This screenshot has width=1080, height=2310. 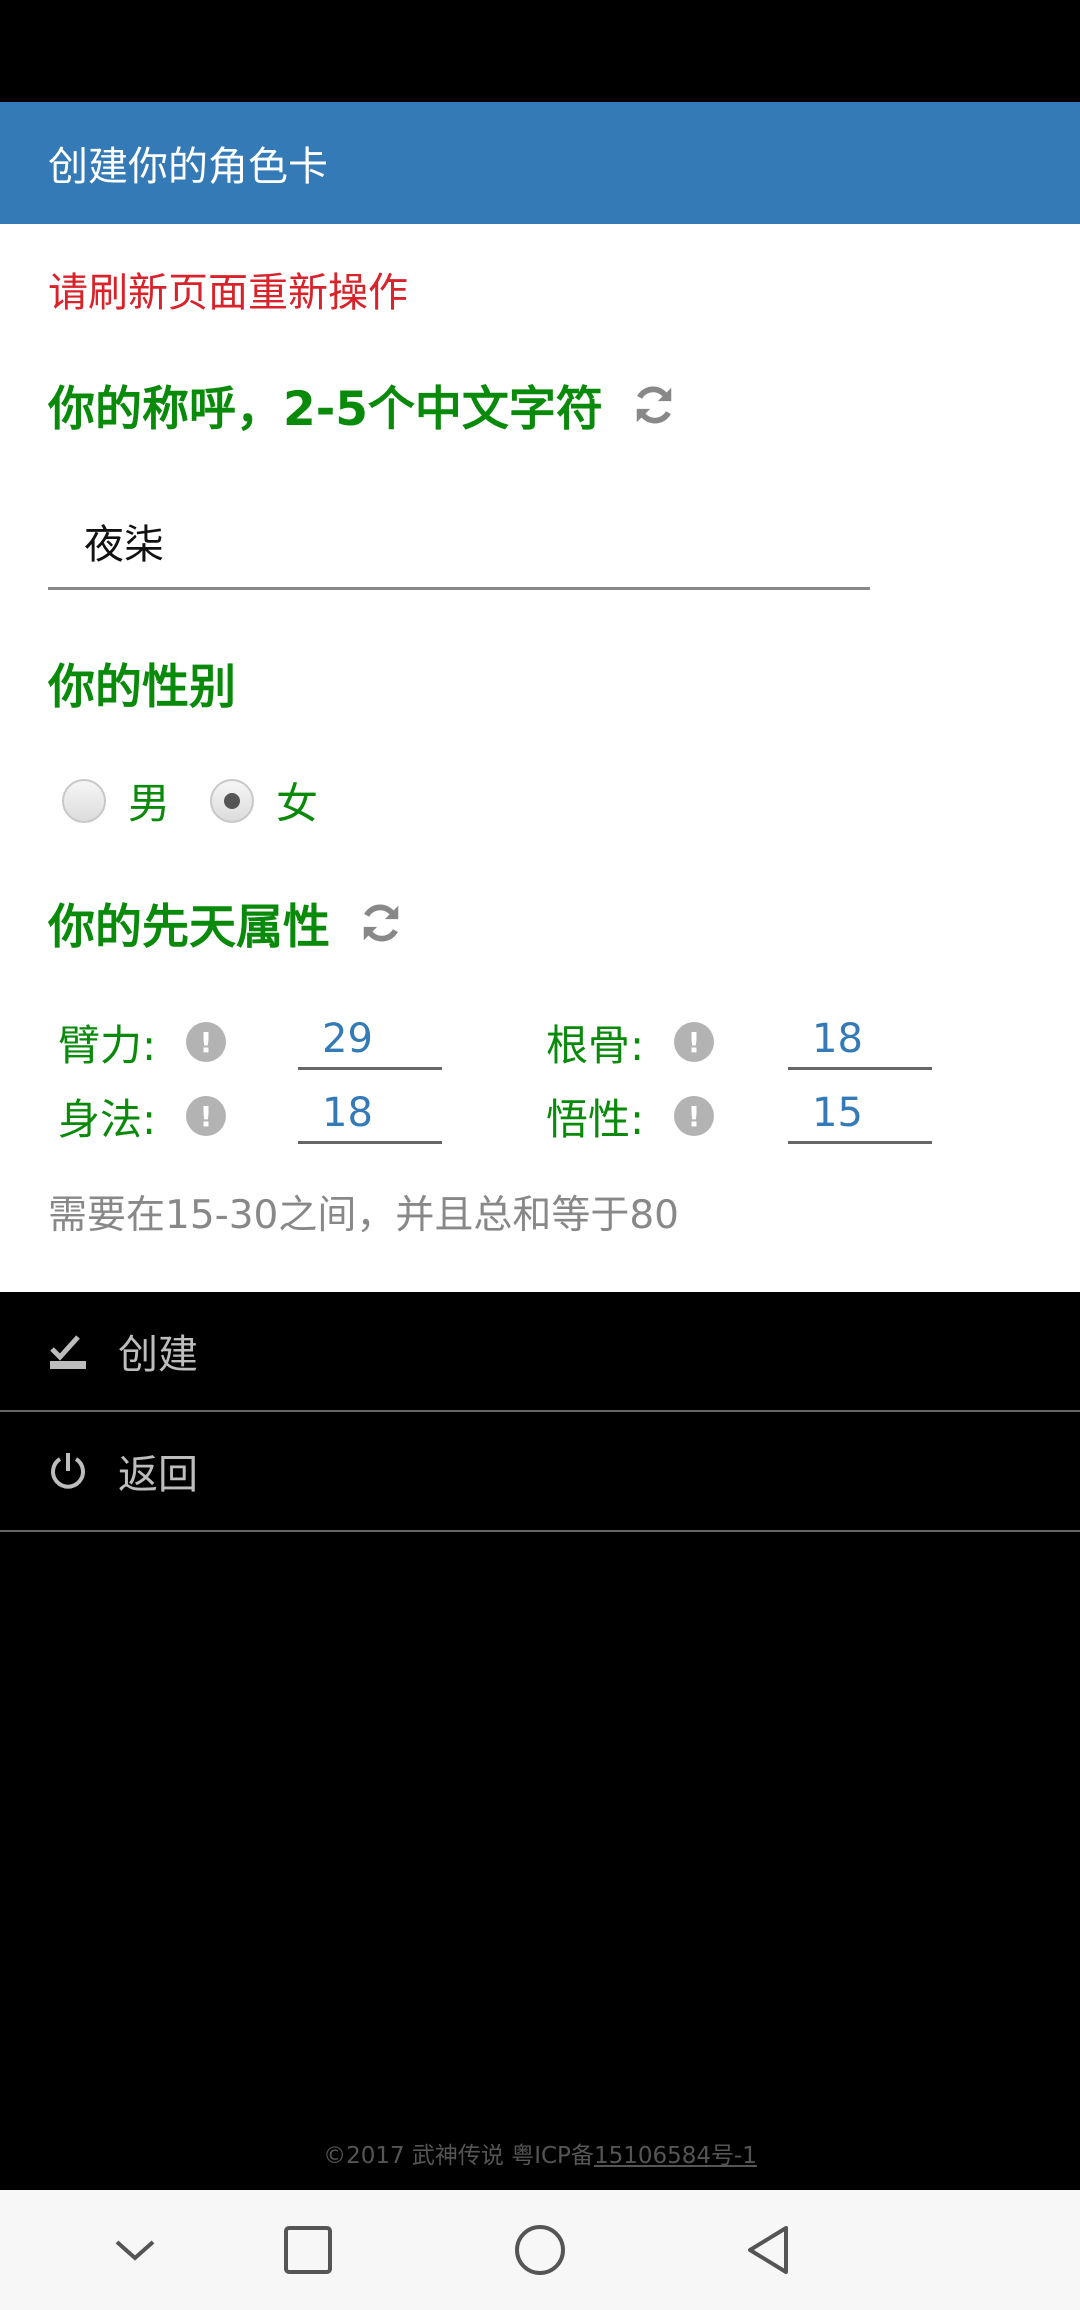 I want to click on copyright-text: ©2017 武神传说 粤ICP备, so click(x=458, y=2156).